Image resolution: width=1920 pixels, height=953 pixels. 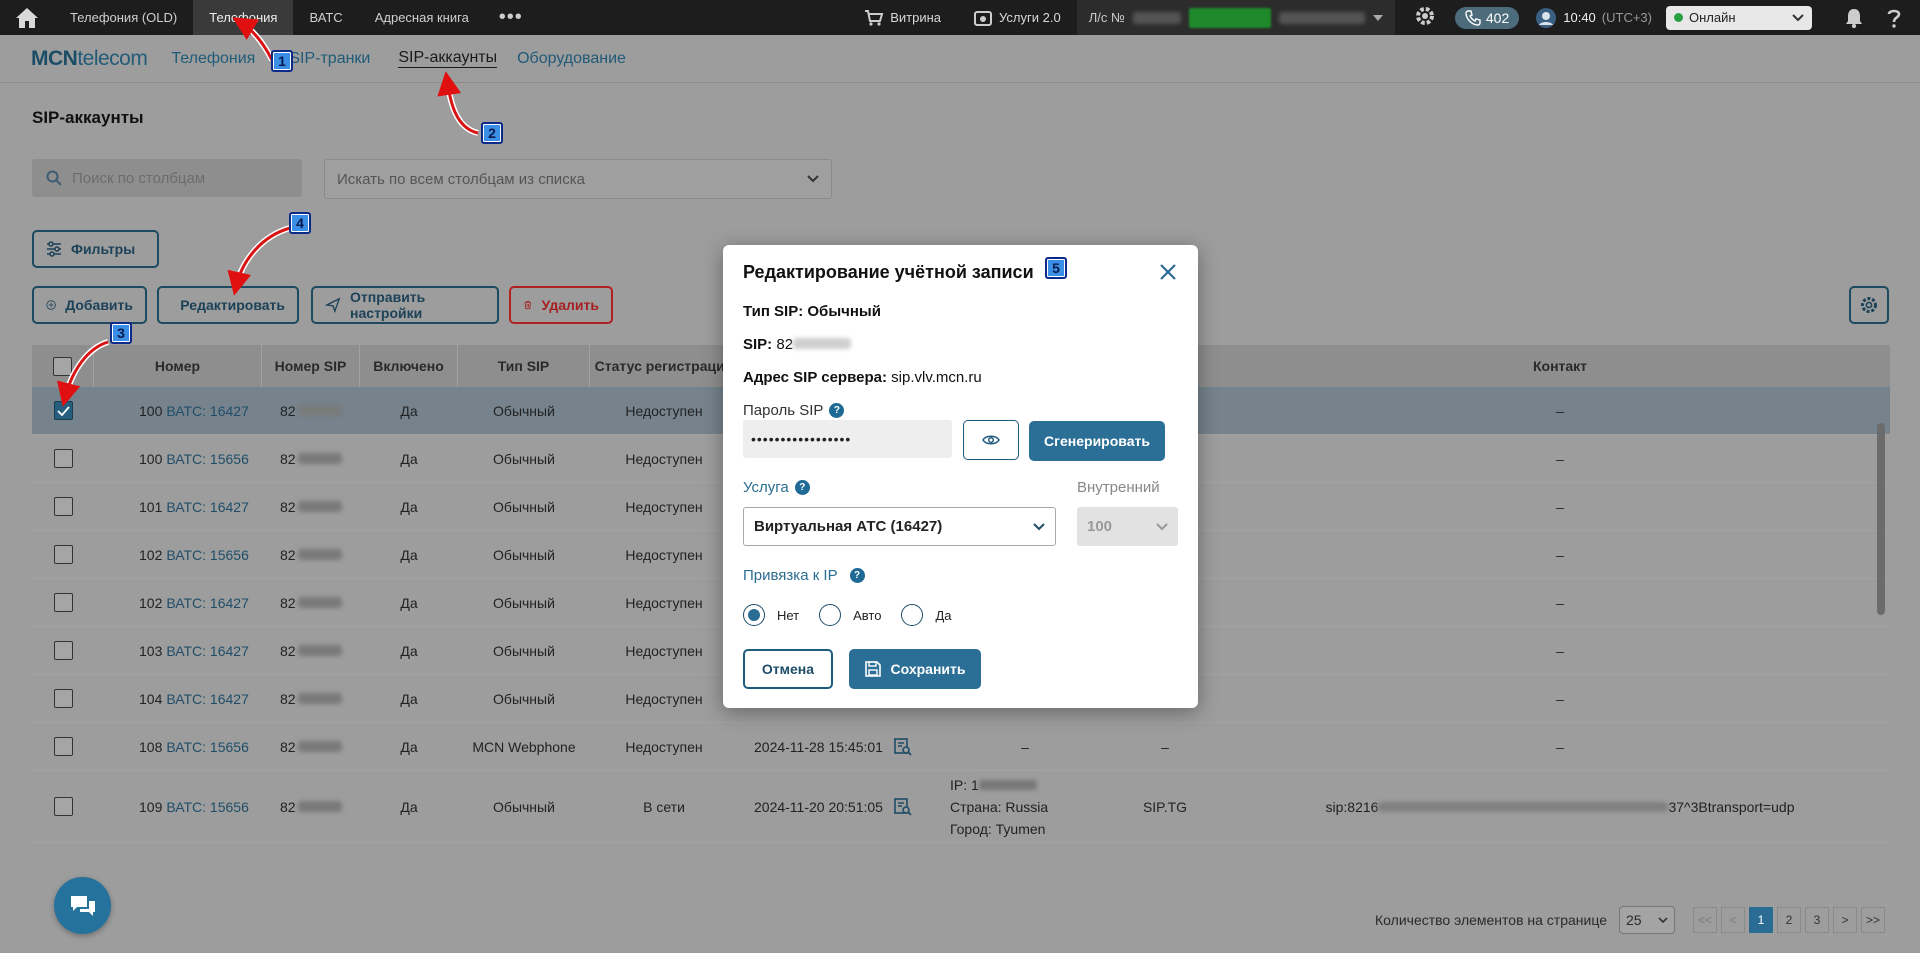 I want to click on nav-equipment: Оборудование, so click(x=571, y=59).